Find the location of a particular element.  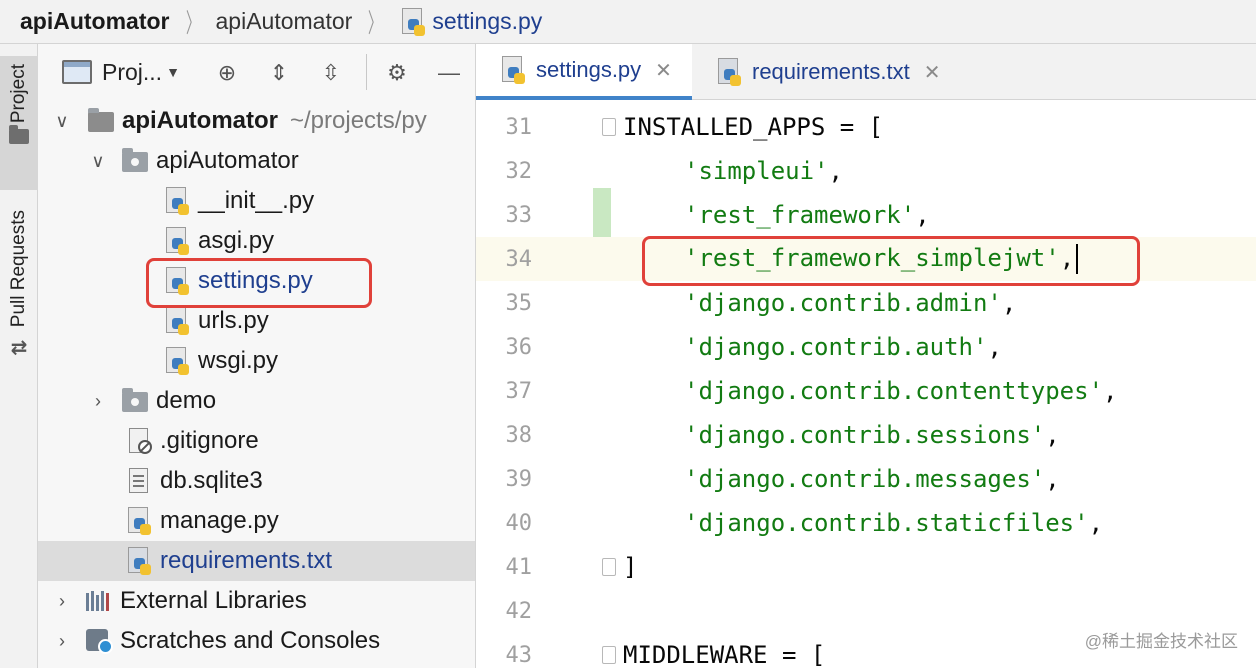

tab-label: settings.py is located at coordinates (589, 69).